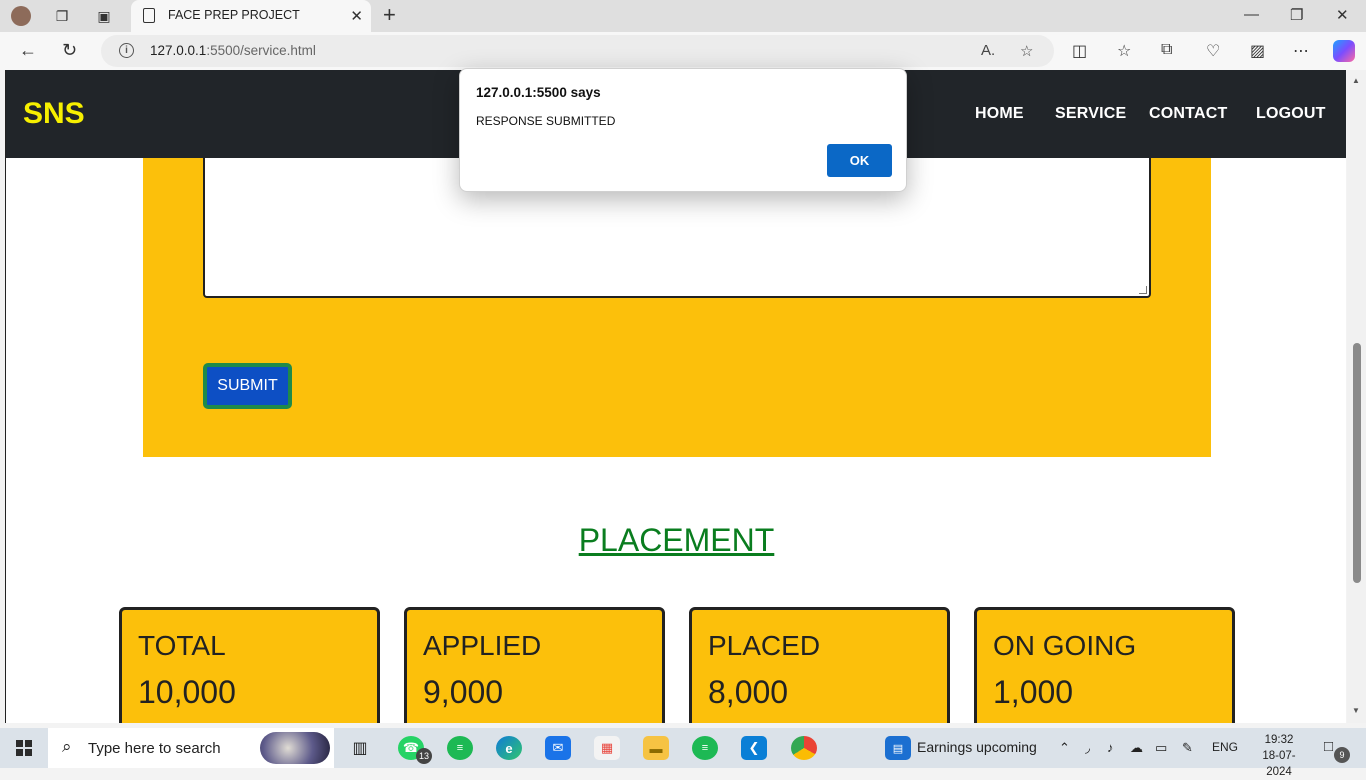 This screenshot has width=1366, height=780. What do you see at coordinates (509, 748) in the screenshot?
I see `edge-icon: e` at bounding box center [509, 748].